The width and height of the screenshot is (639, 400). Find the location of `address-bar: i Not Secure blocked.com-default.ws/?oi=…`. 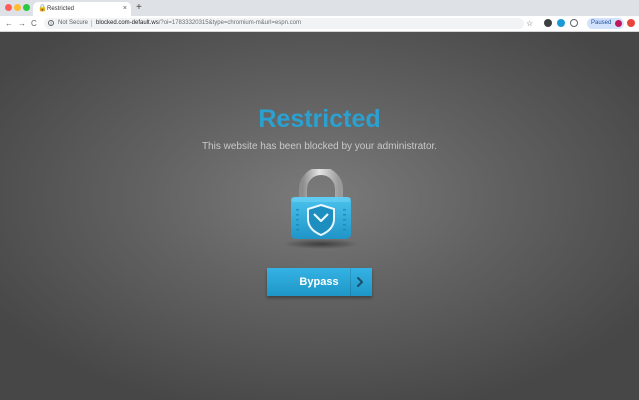

address-bar: i Not Secure blocked.com-default.ws/?oi=… is located at coordinates (284, 23).